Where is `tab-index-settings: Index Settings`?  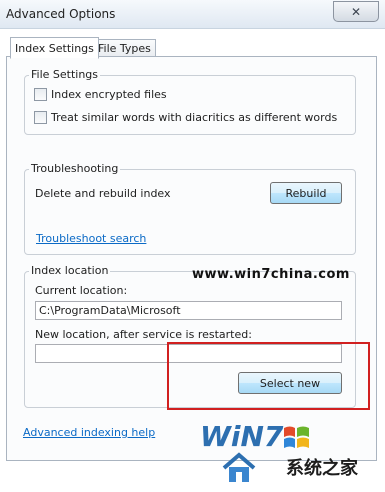
tab-index-settings: Index Settings is located at coordinates (54, 48).